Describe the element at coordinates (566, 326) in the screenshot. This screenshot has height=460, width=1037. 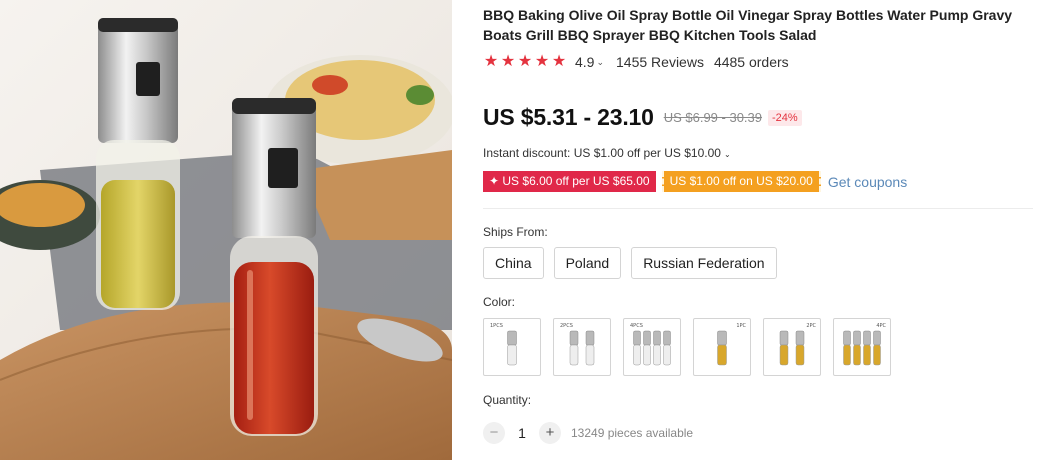
I see `swatch-caption: 2PCS` at that location.